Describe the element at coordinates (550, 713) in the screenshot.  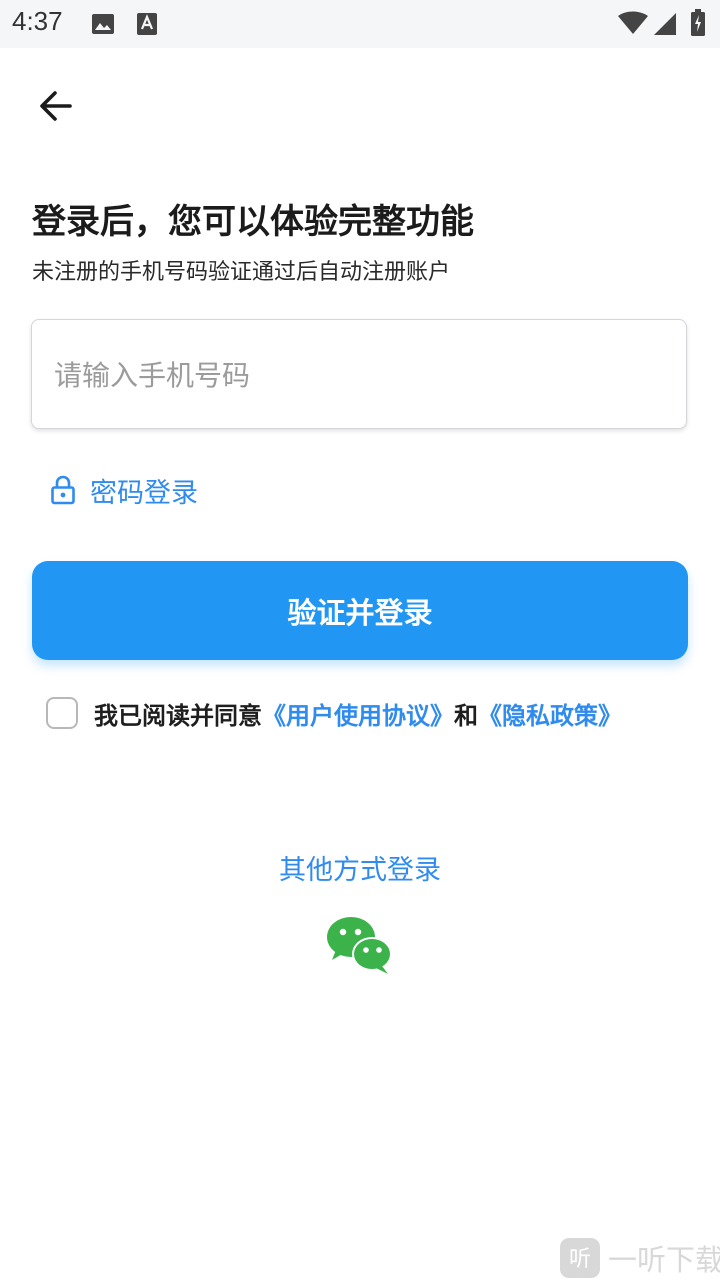
I see `privacy-policy-link: 《隐私政策》` at that location.